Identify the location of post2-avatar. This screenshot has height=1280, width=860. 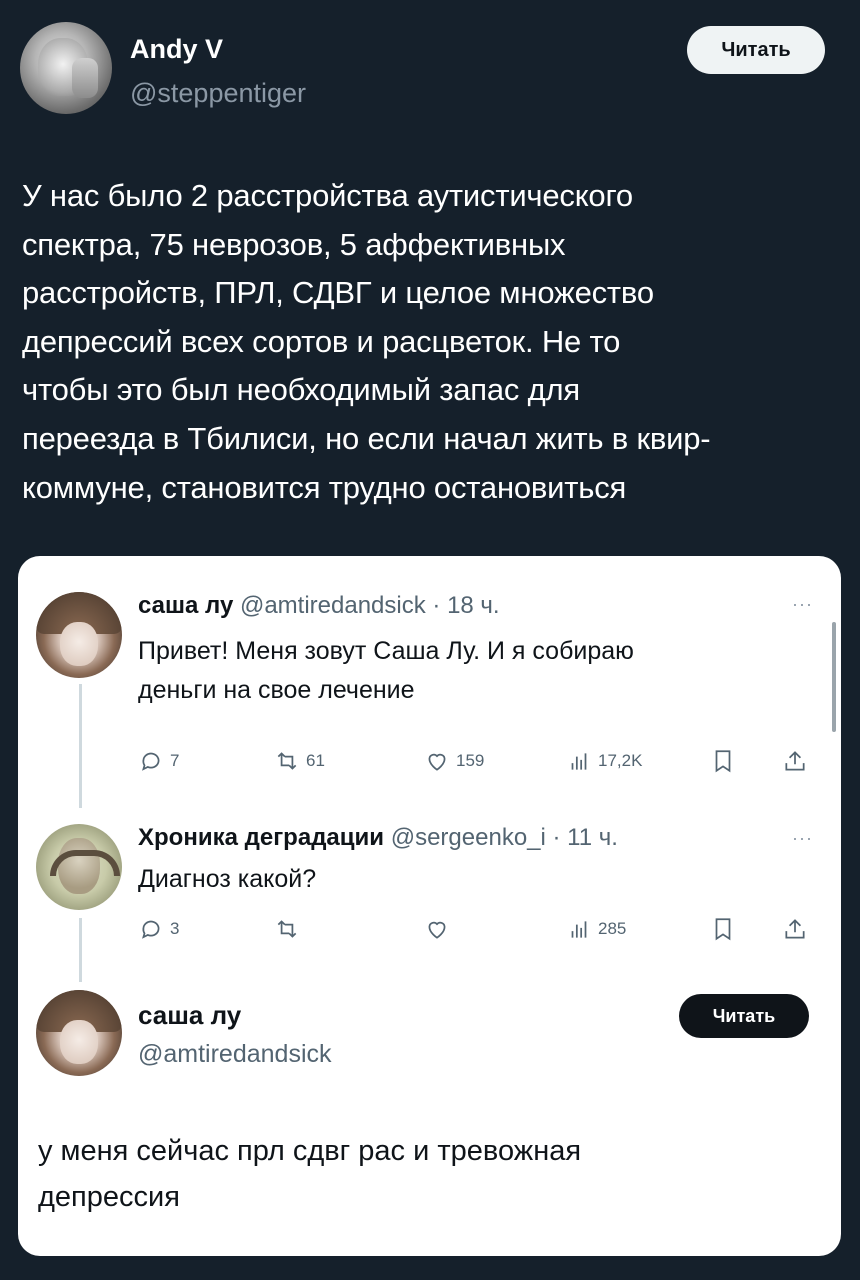
(79, 867).